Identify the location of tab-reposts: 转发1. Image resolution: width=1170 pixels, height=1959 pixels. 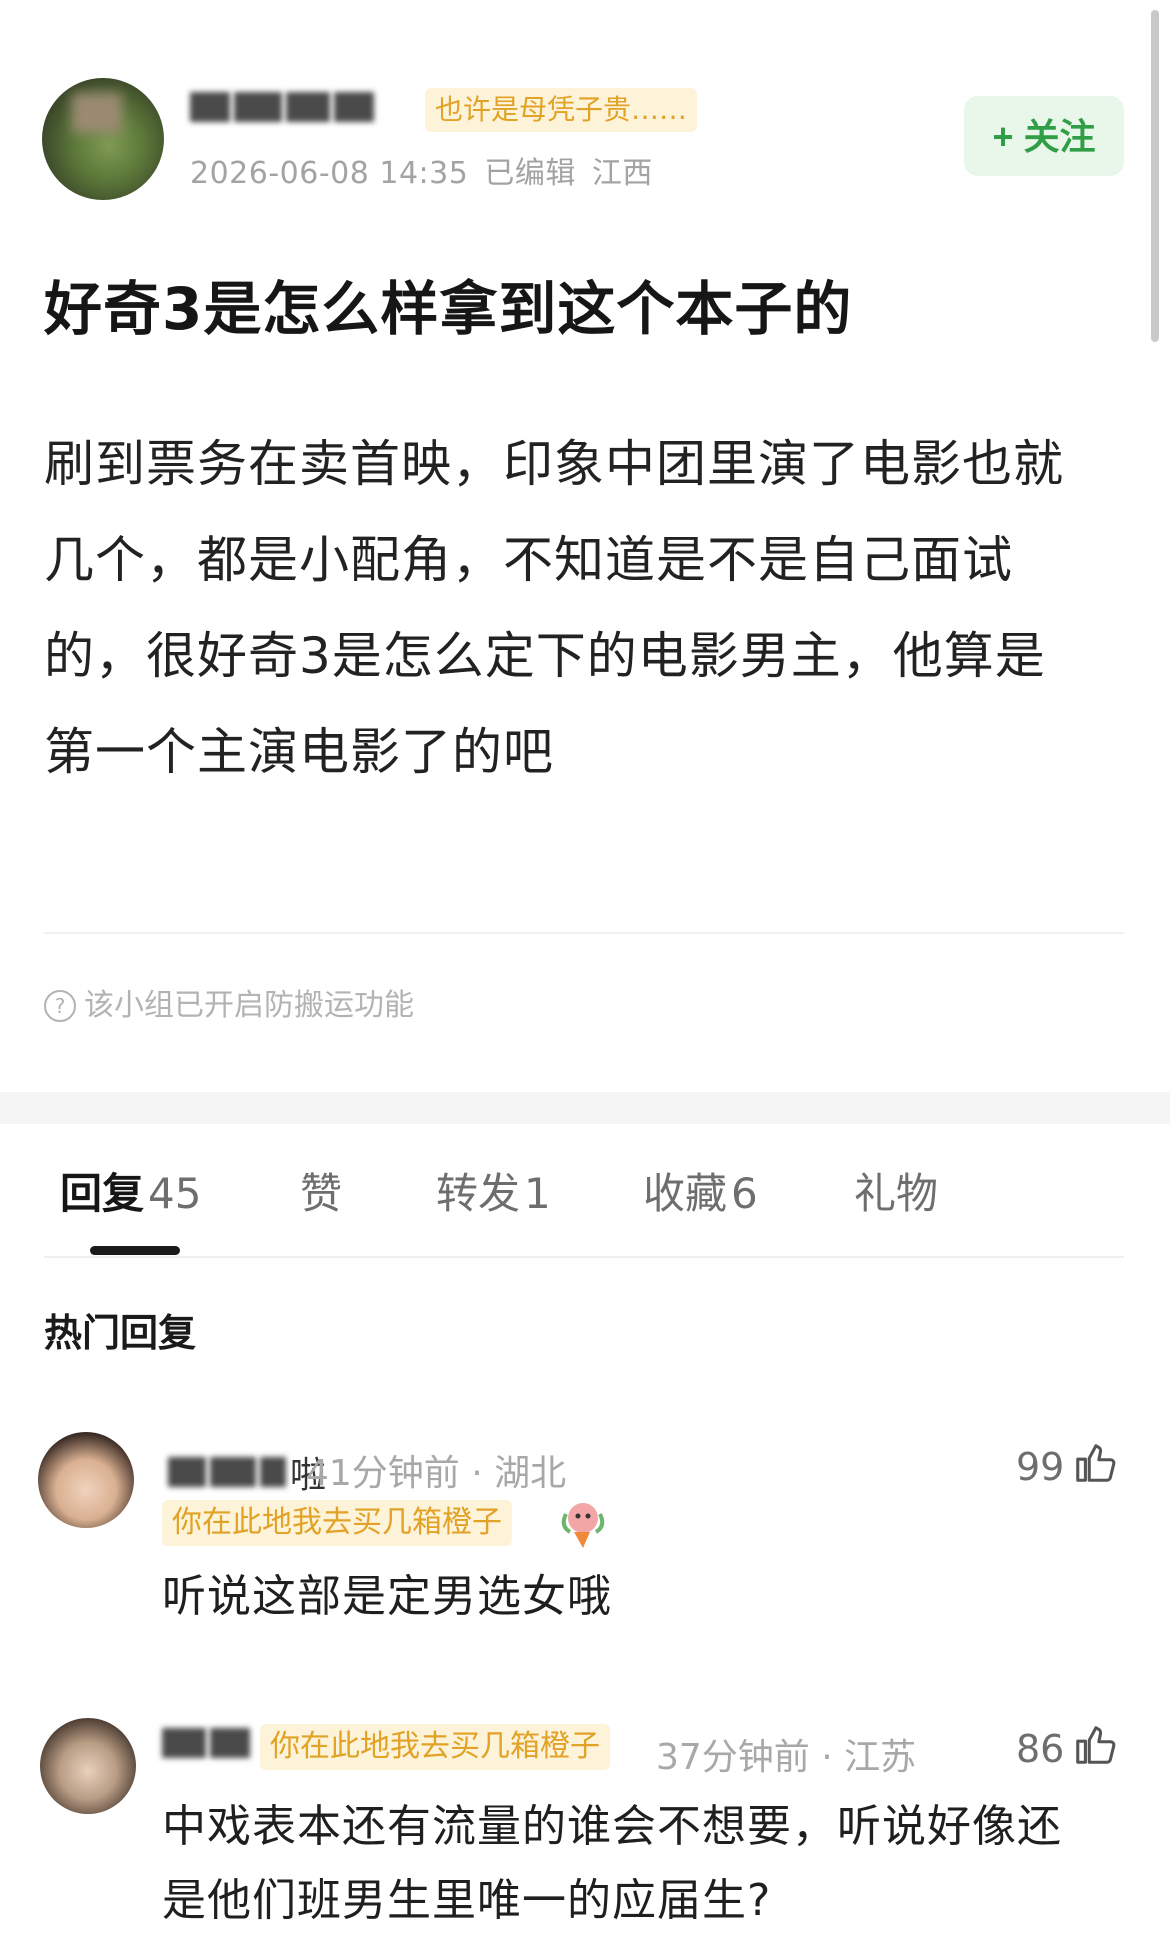
(493, 1190).